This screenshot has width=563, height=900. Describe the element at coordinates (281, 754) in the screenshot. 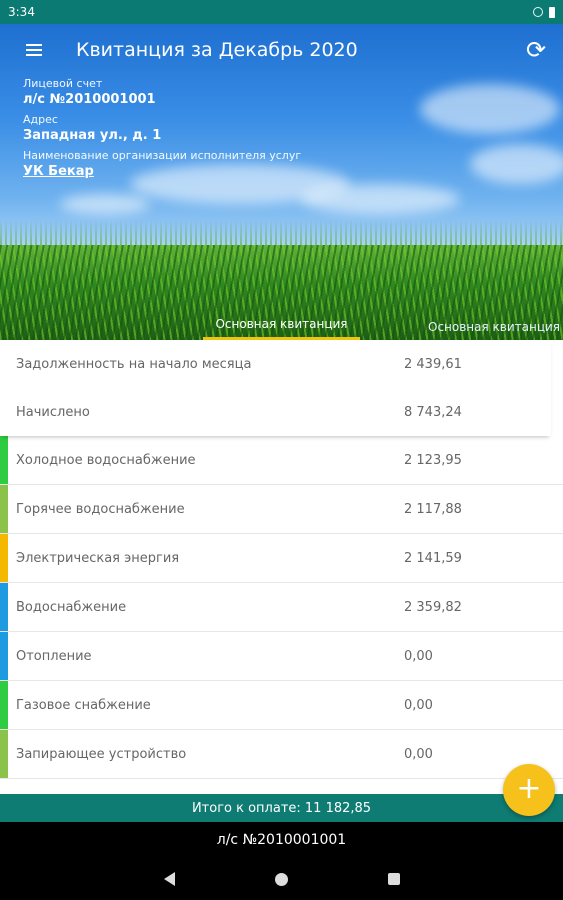

I see `list-item: Запирающее устройство 0,00` at that location.